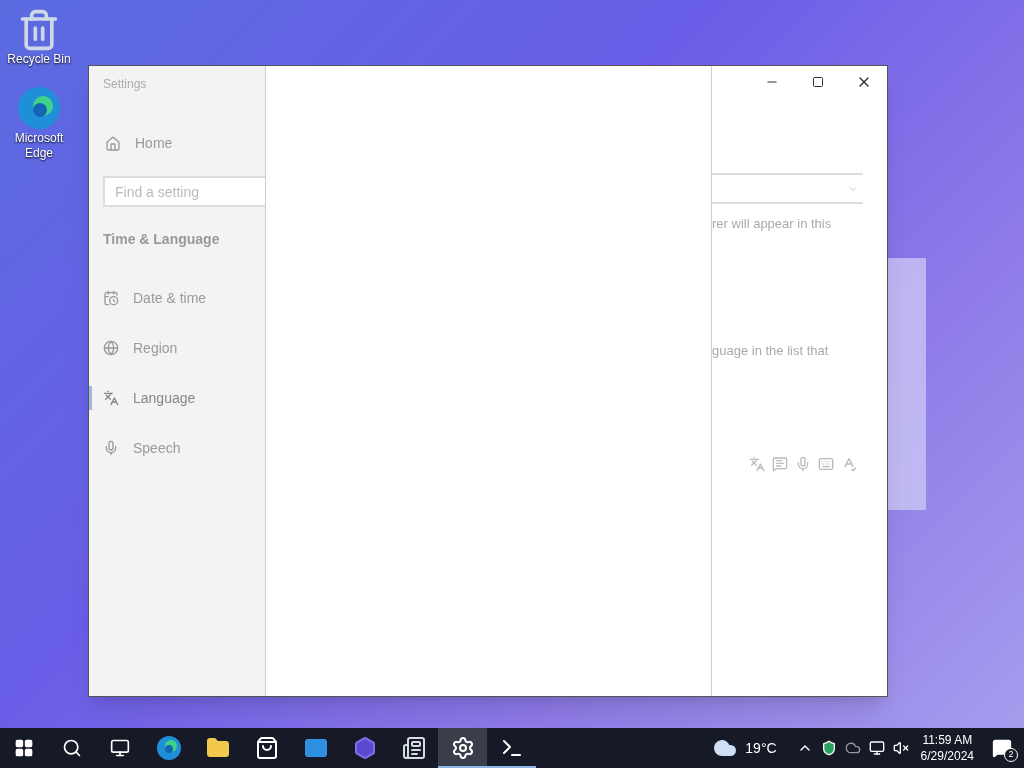  Describe the element at coordinates (1002, 748) in the screenshot. I see `notifications-button: 2` at that location.